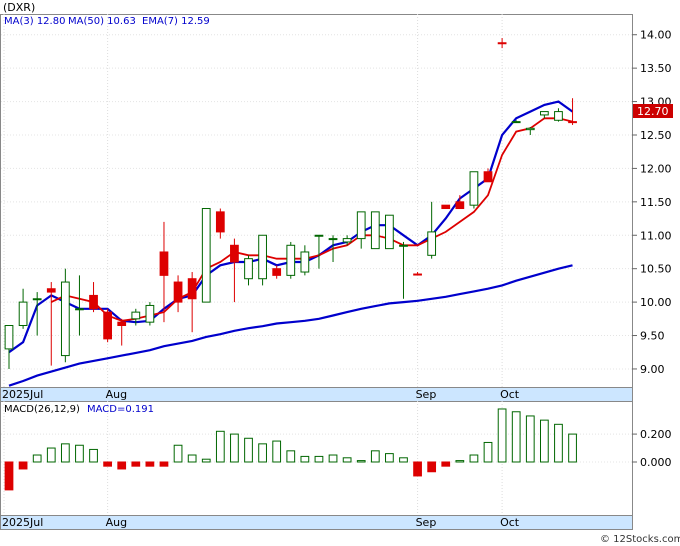 Image resolution: width=680 pixels, height=546 pixels. I want to click on macd-value-label: MACD=0.191, so click(120, 409).